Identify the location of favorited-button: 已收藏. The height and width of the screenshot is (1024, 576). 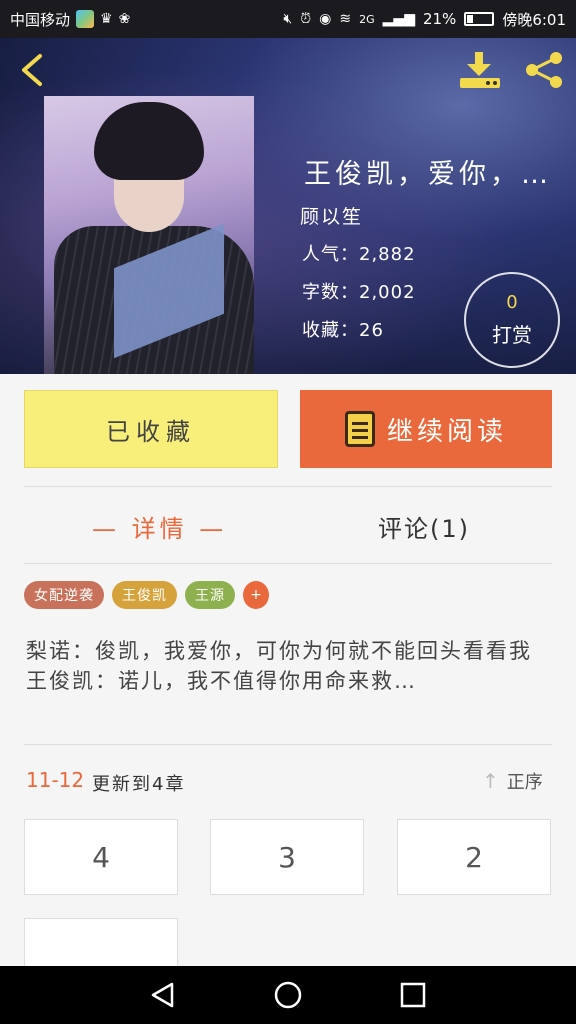
(151, 429).